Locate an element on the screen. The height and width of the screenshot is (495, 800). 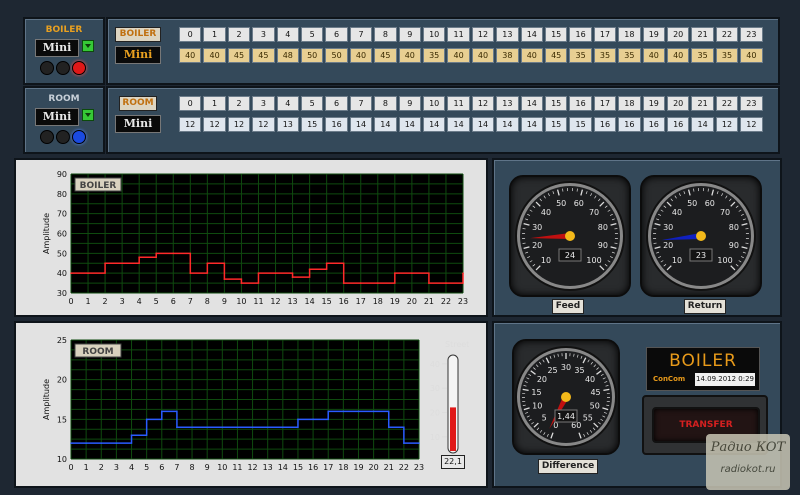
thermometer-tick-label: 20 is located at coordinates (435, 413).